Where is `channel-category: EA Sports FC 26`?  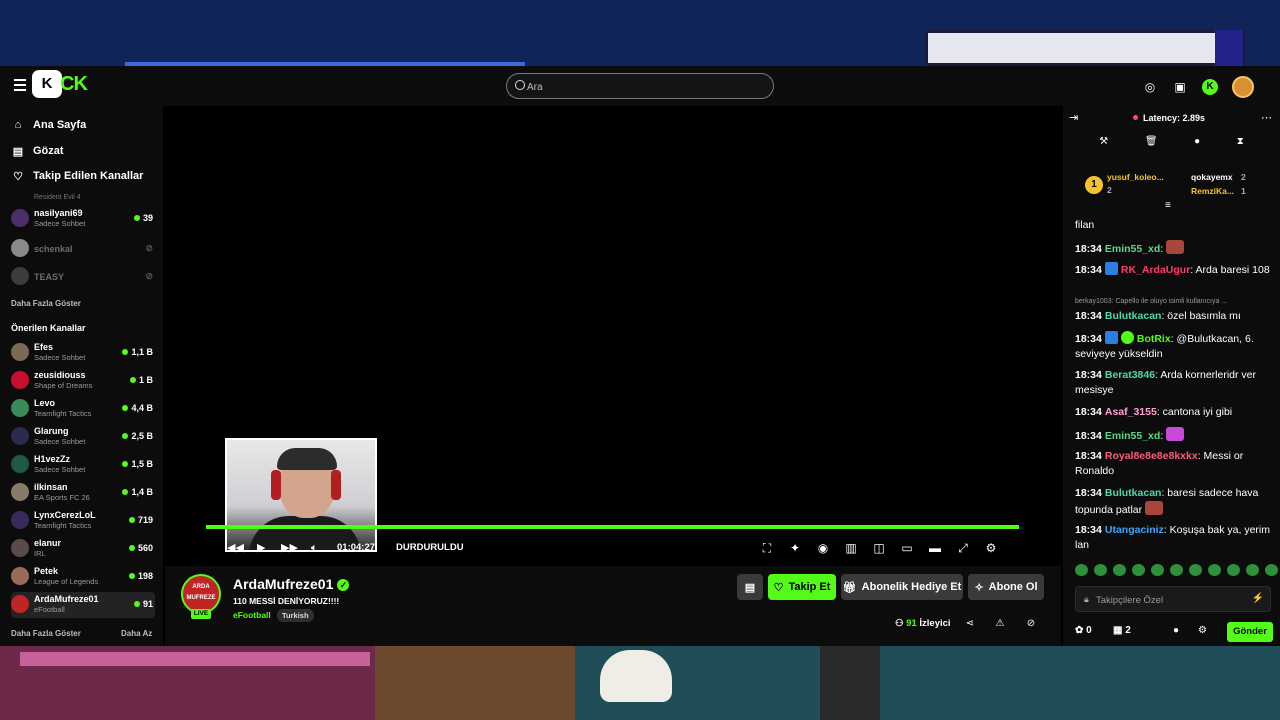 channel-category: EA Sports FC 26 is located at coordinates (62, 497).